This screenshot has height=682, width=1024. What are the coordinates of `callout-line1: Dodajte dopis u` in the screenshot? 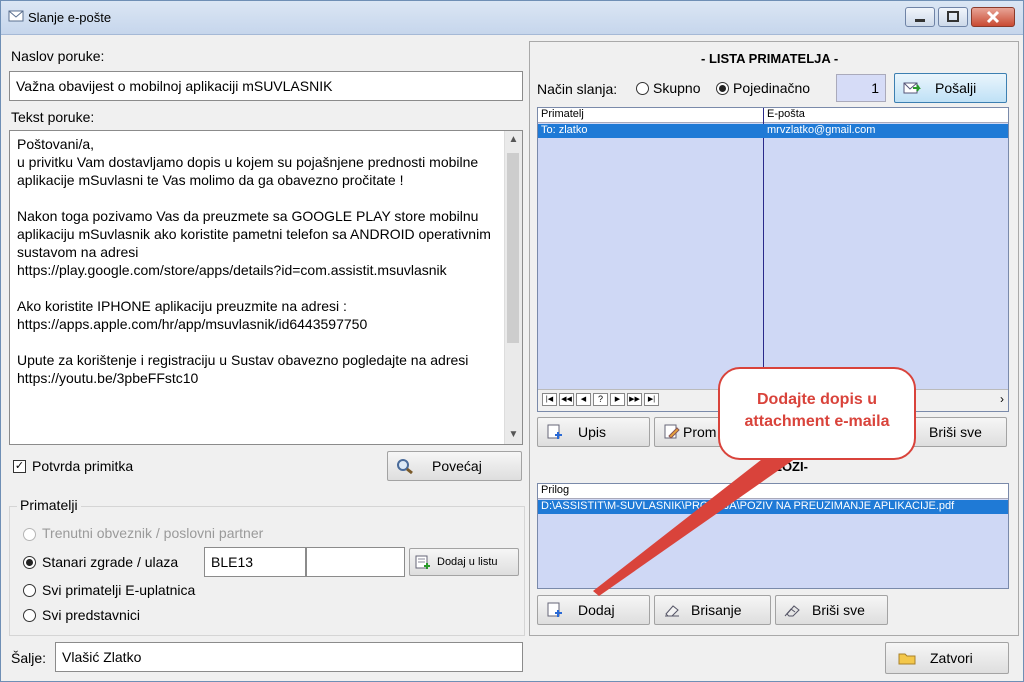 It's located at (817, 399).